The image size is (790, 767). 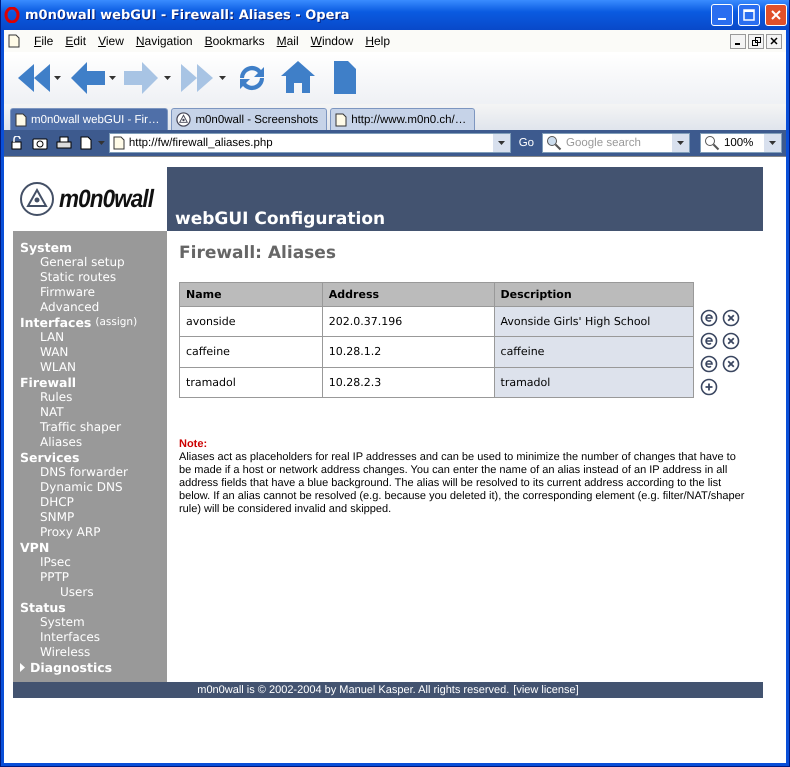 I want to click on logo-text: m0n0wall, so click(x=106, y=199).